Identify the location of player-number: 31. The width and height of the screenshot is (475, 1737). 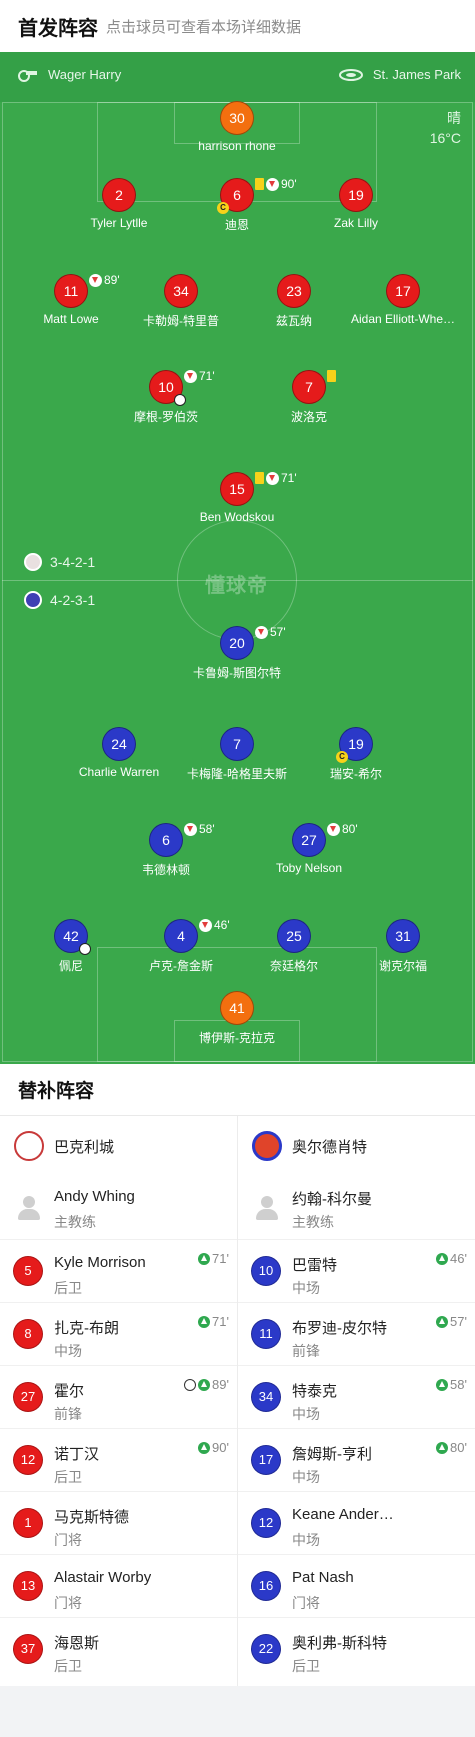
(403, 936).